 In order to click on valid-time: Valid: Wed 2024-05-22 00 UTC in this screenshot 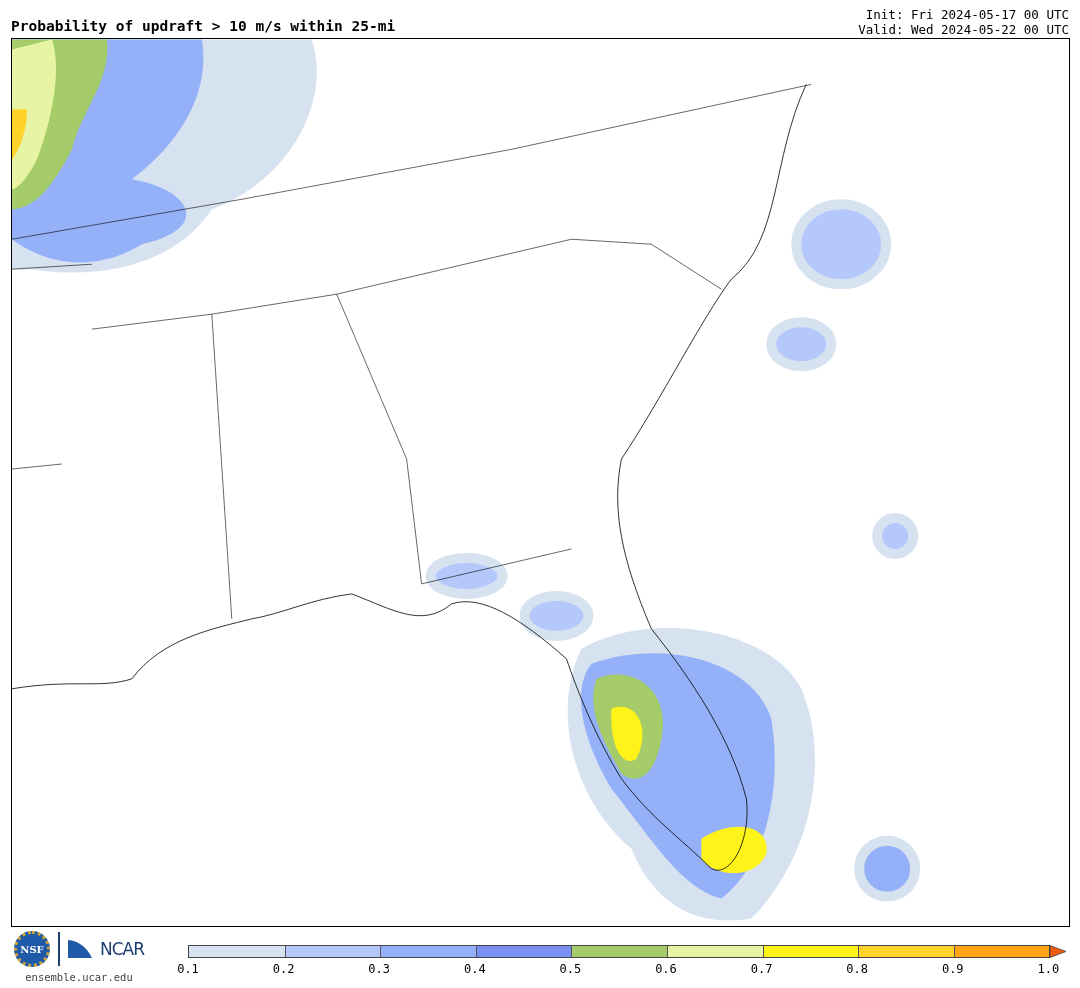, I will do `click(963, 29)`.